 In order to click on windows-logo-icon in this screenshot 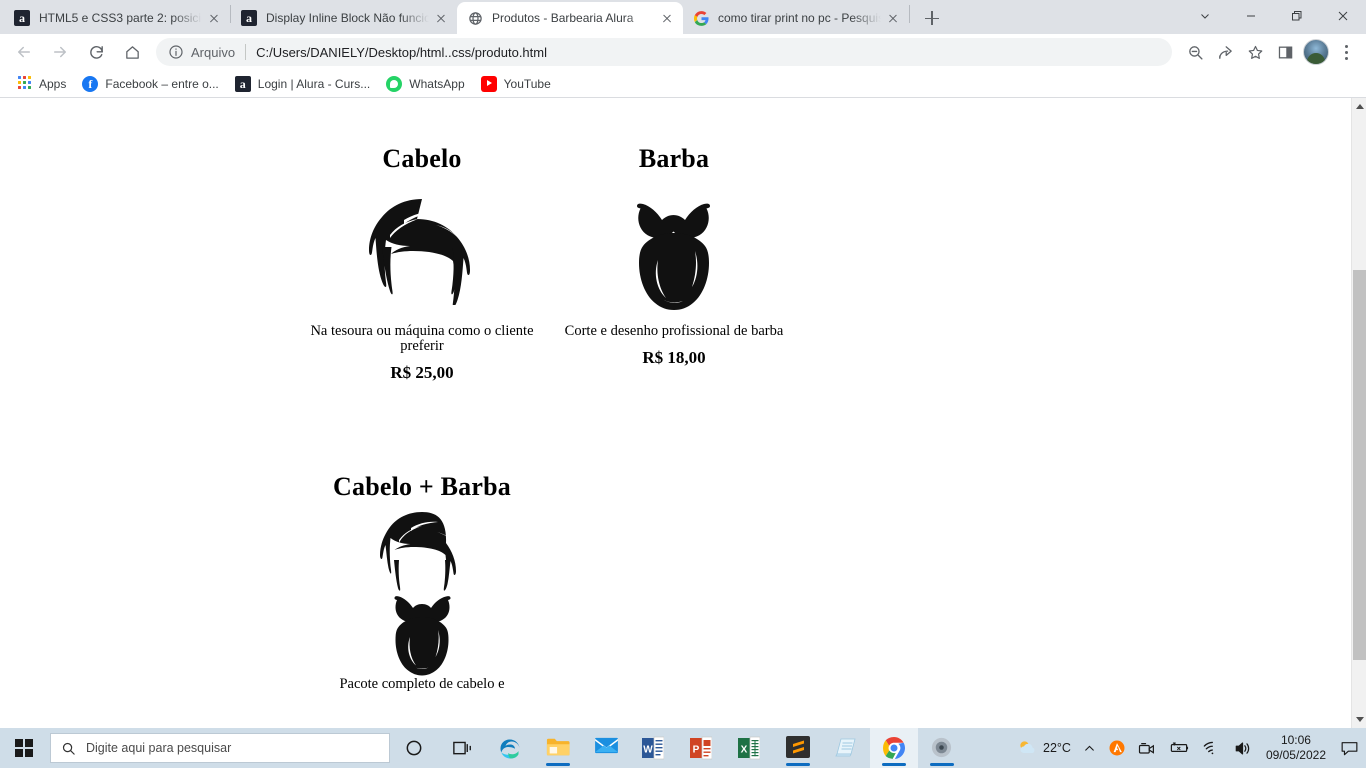, I will do `click(24, 748)`.